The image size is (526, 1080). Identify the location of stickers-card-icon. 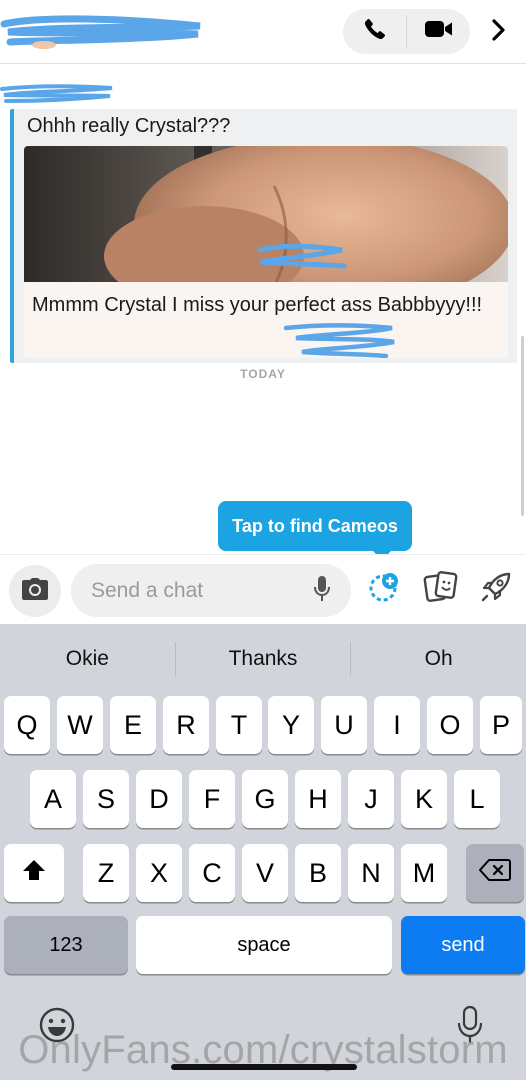
(441, 589).